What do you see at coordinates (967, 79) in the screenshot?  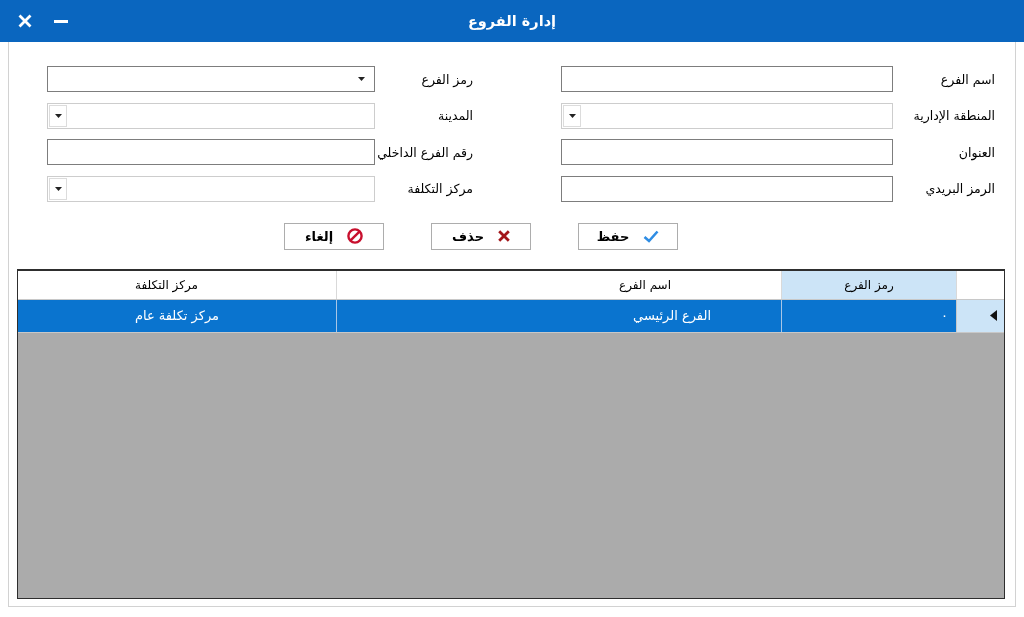 I see `field-label: اسم الفرع` at bounding box center [967, 79].